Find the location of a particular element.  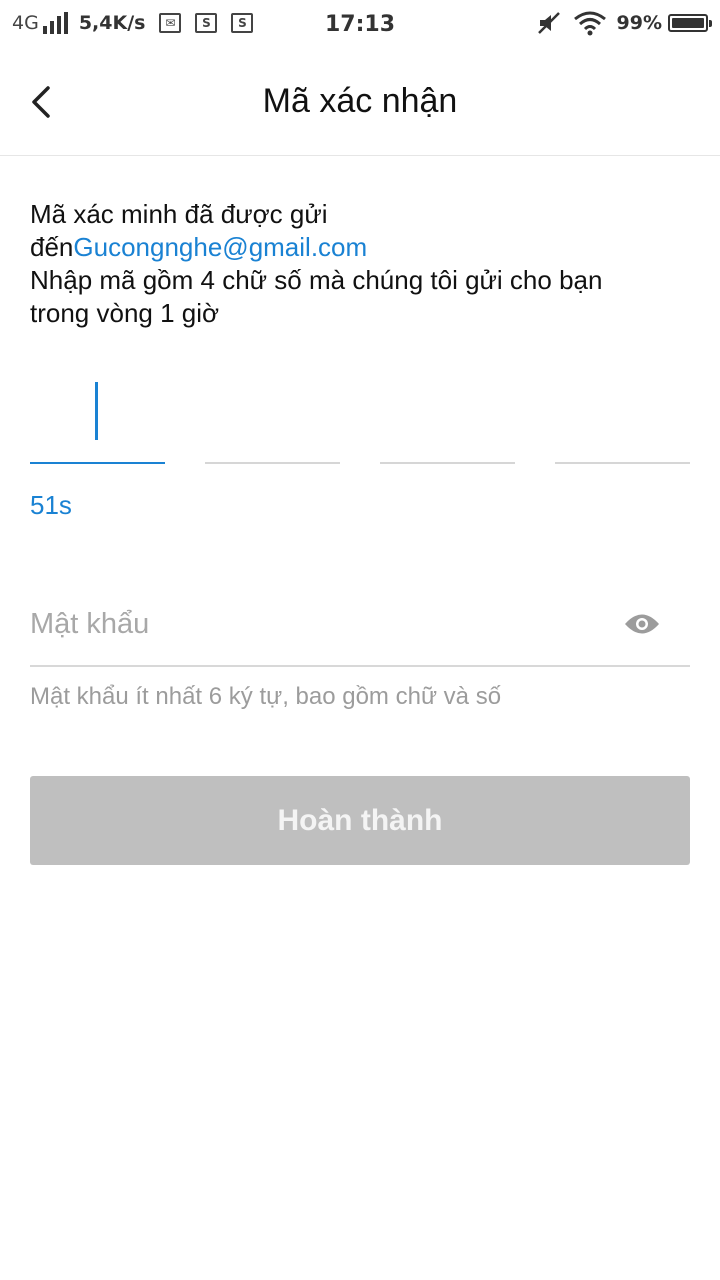

wifi-icon is located at coordinates (589, 23).